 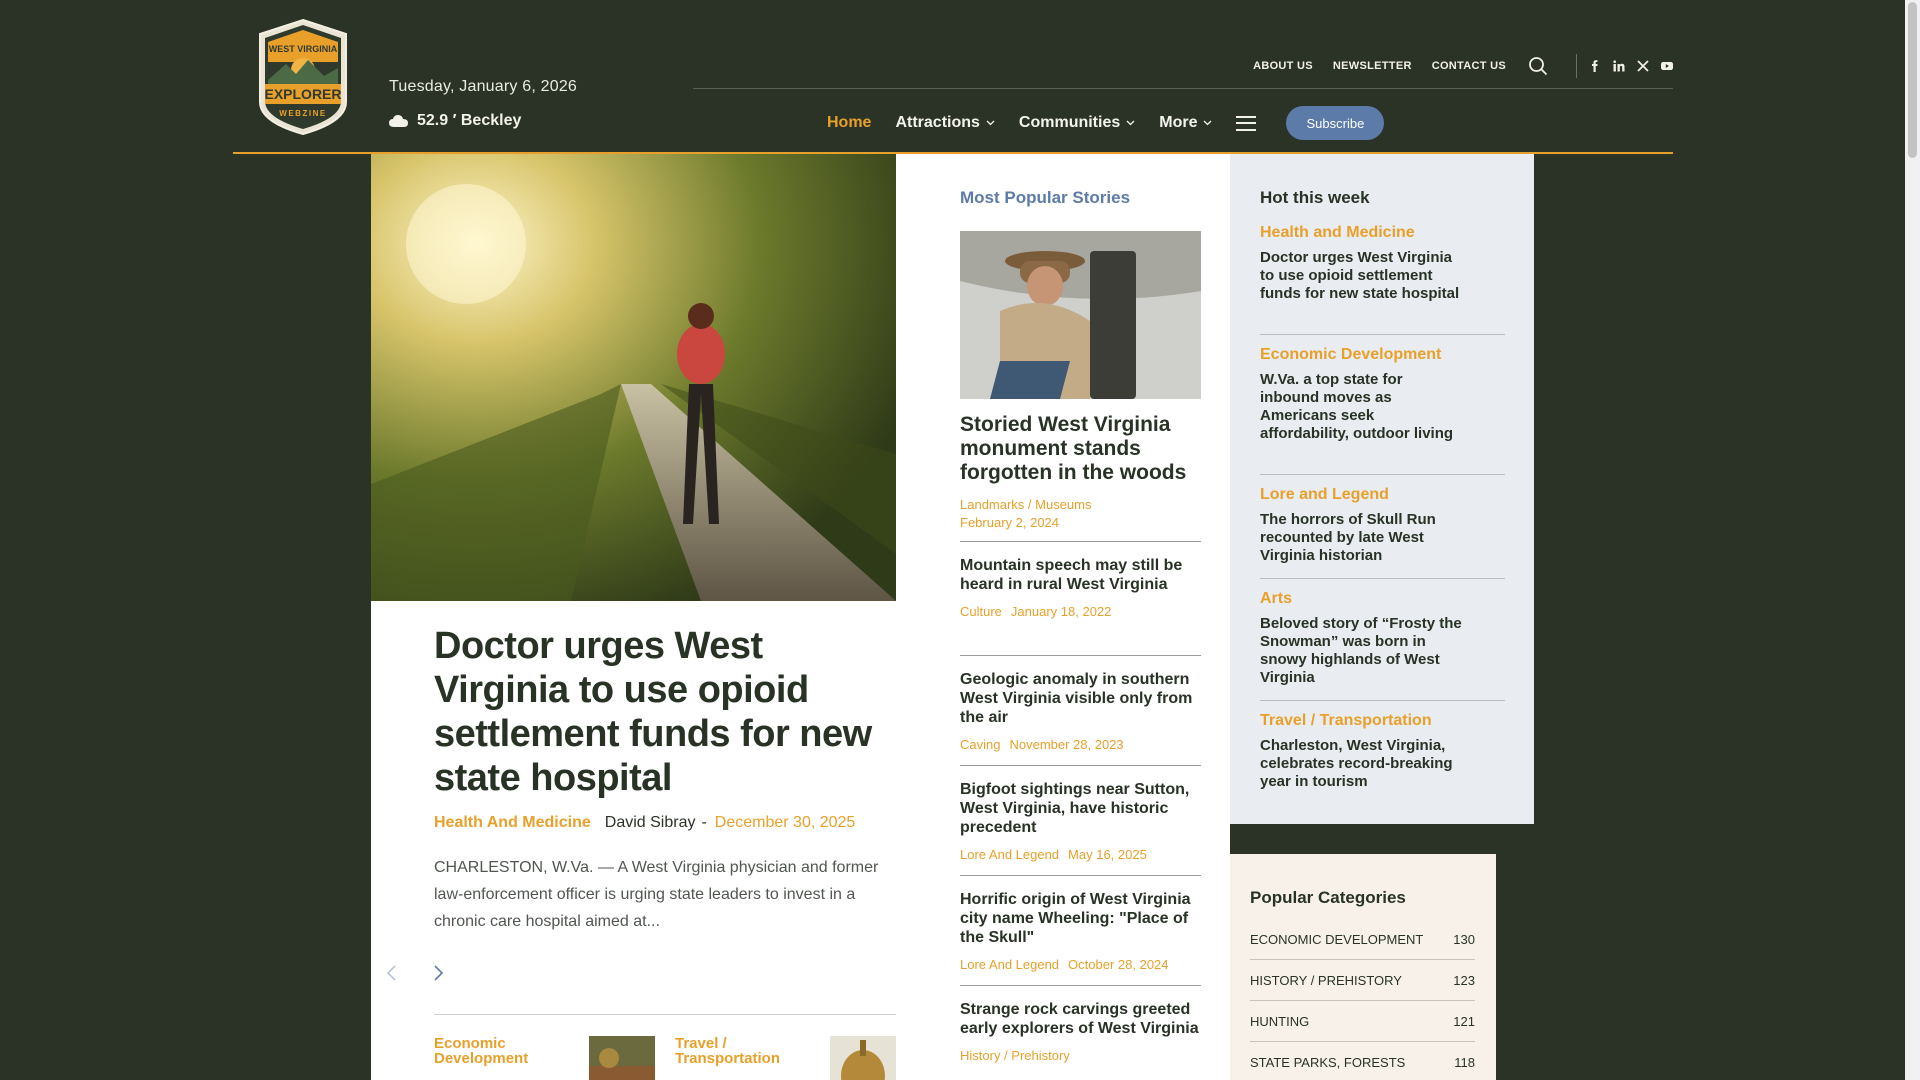 What do you see at coordinates (981, 611) in the screenshot?
I see `popular-item-category: Culture` at bounding box center [981, 611].